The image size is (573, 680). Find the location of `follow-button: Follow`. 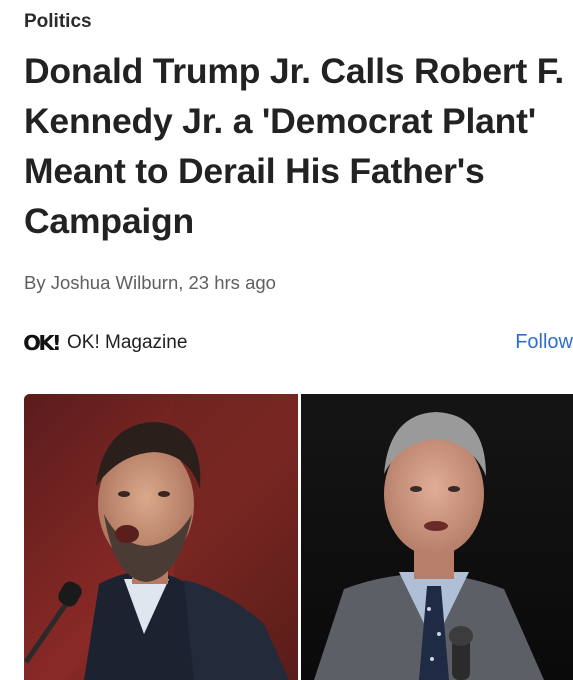

follow-button: Follow is located at coordinates (544, 342).